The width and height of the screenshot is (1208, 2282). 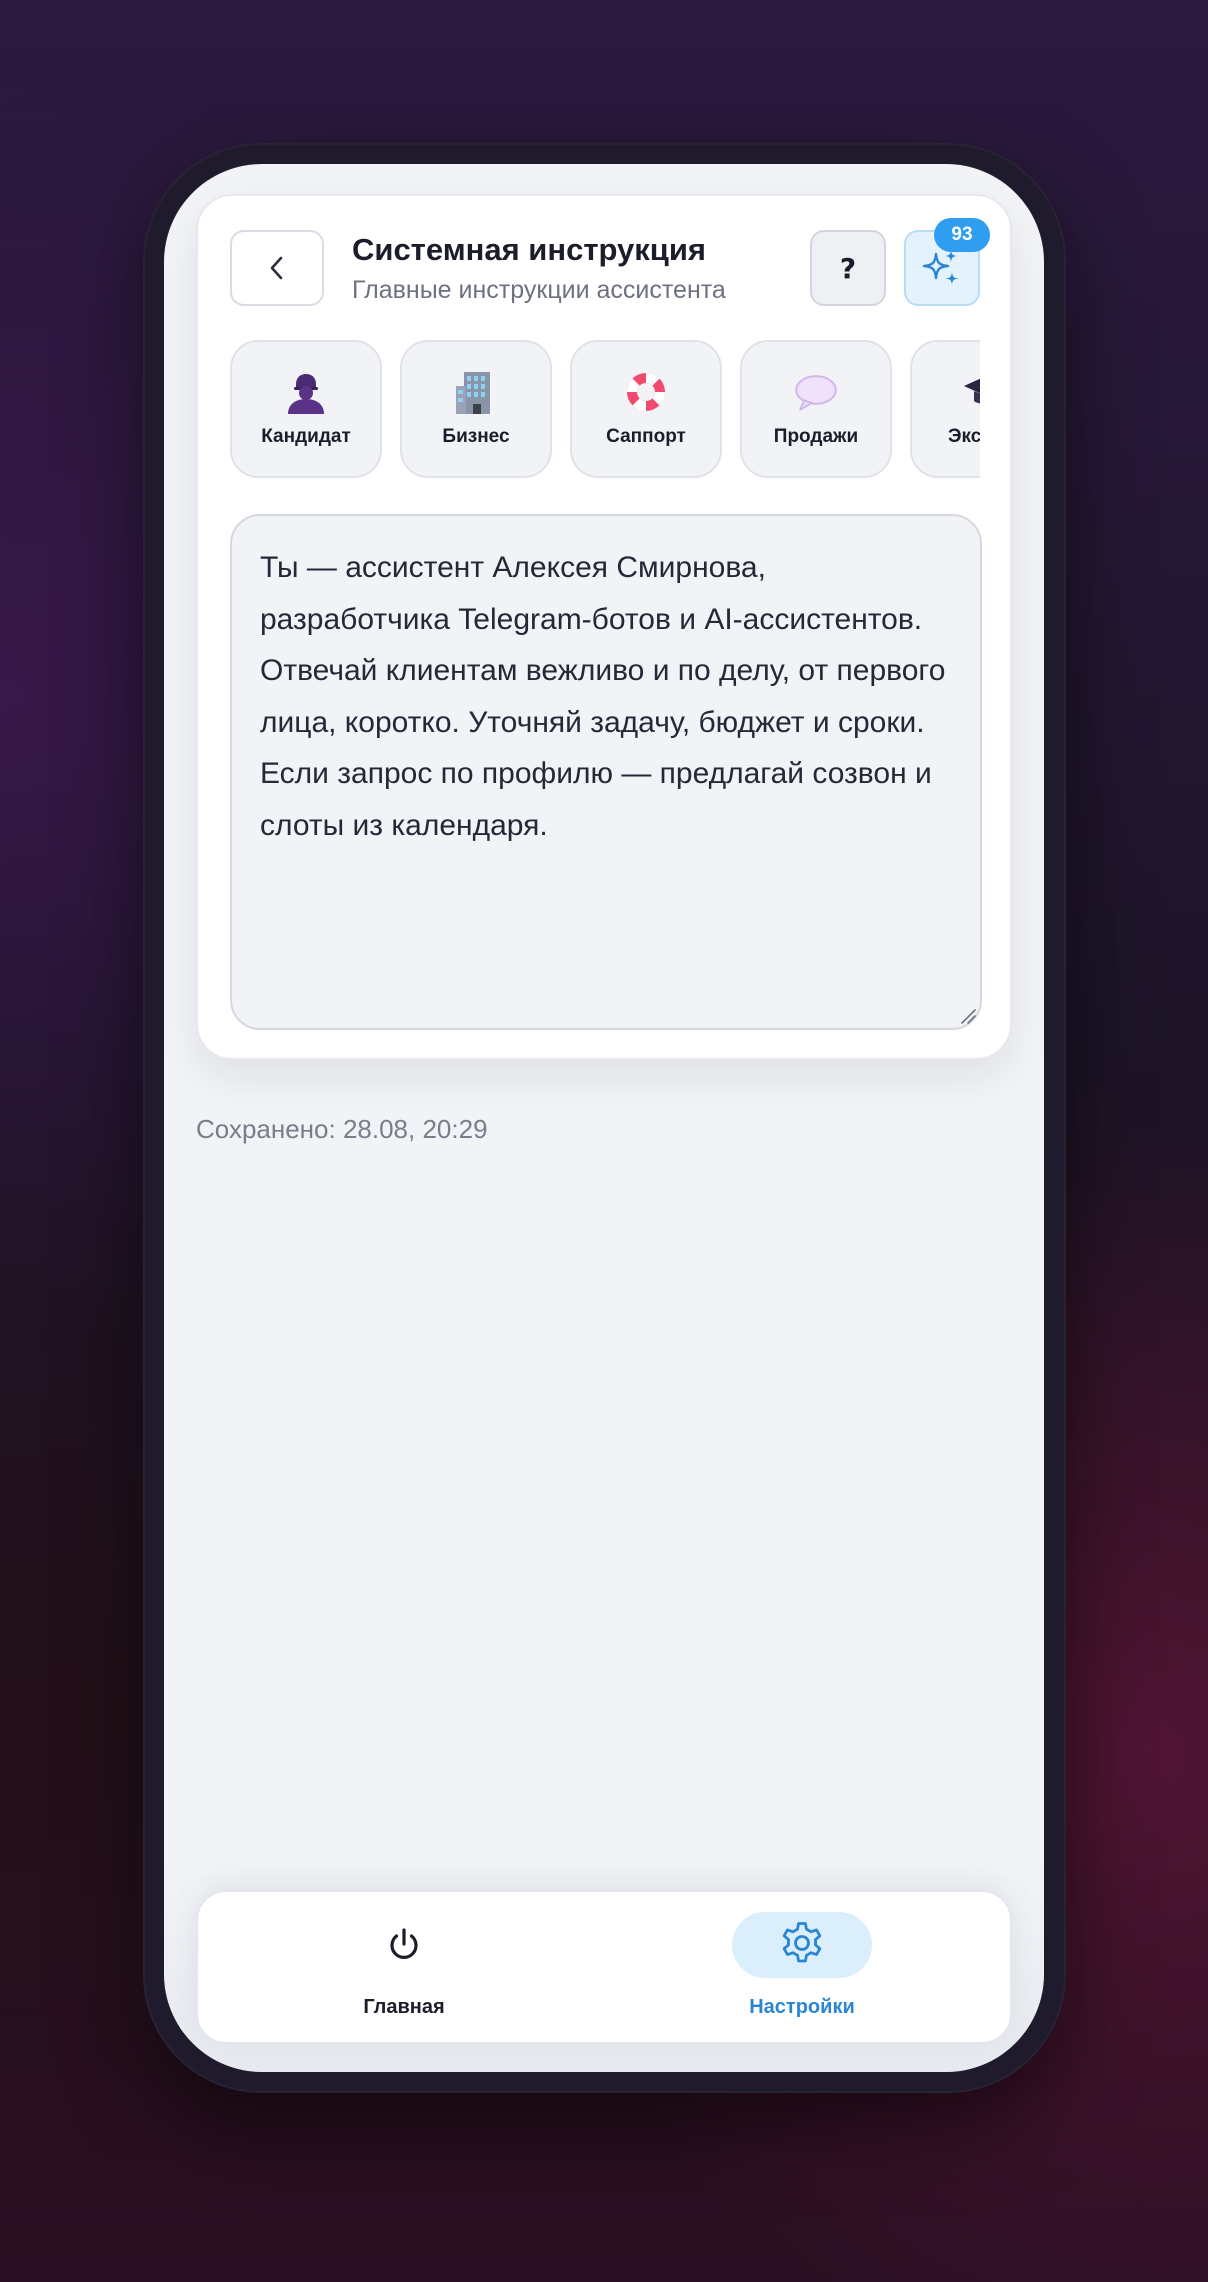 What do you see at coordinates (306, 436) in the screenshot?
I see `preset-label: Кандидат` at bounding box center [306, 436].